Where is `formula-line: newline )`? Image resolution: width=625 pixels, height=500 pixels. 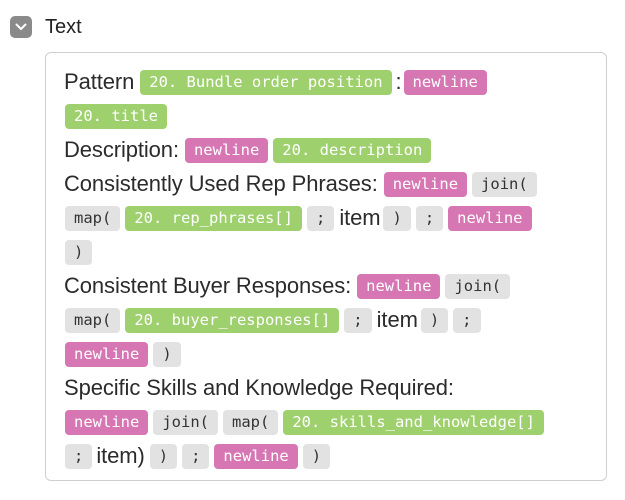 formula-line: newline ) is located at coordinates (329, 354).